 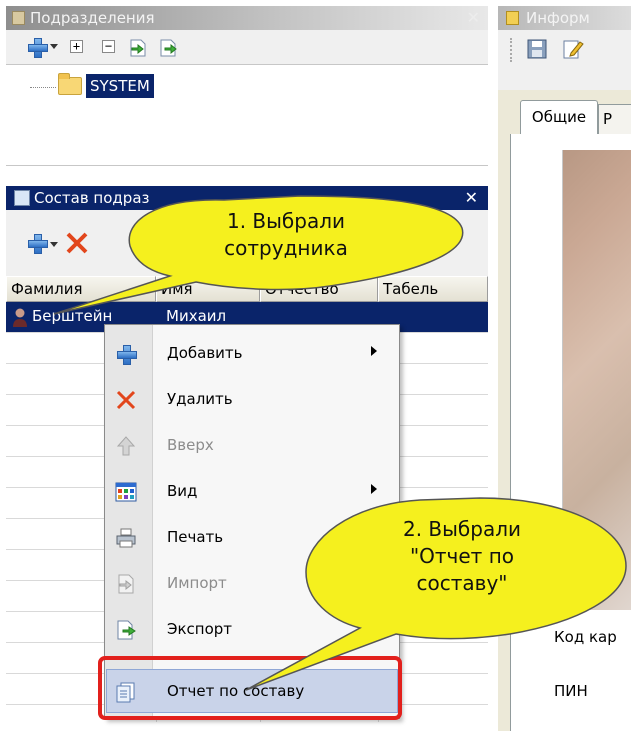 What do you see at coordinates (92, 18) in the screenshot?
I see `departments-panel-title-text: Подразделения` at bounding box center [92, 18].